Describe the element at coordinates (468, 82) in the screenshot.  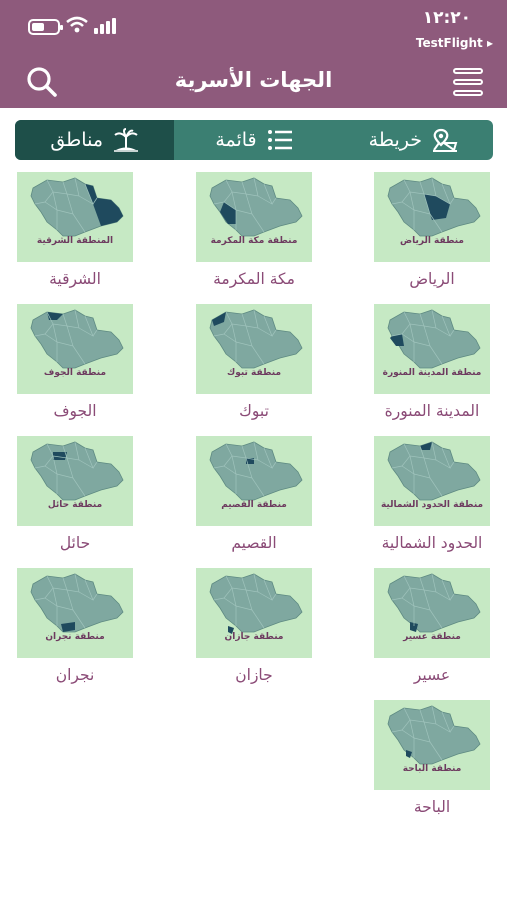
I see `menu-button` at that location.